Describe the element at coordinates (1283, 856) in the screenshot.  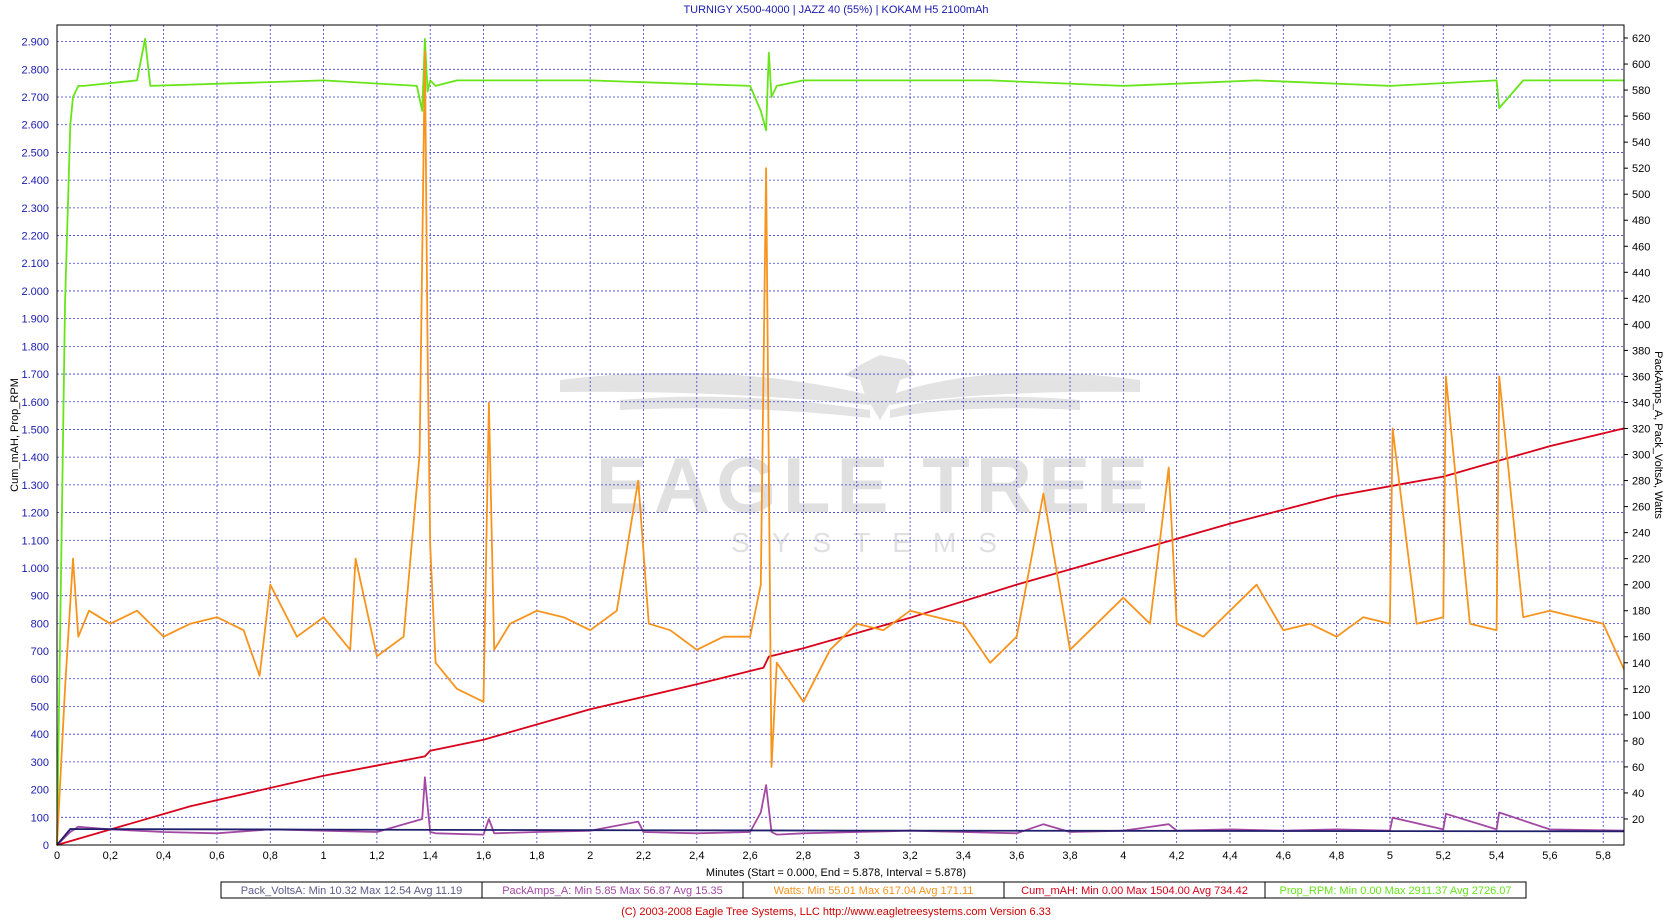
I see `x-tick-label: 4,6` at that location.